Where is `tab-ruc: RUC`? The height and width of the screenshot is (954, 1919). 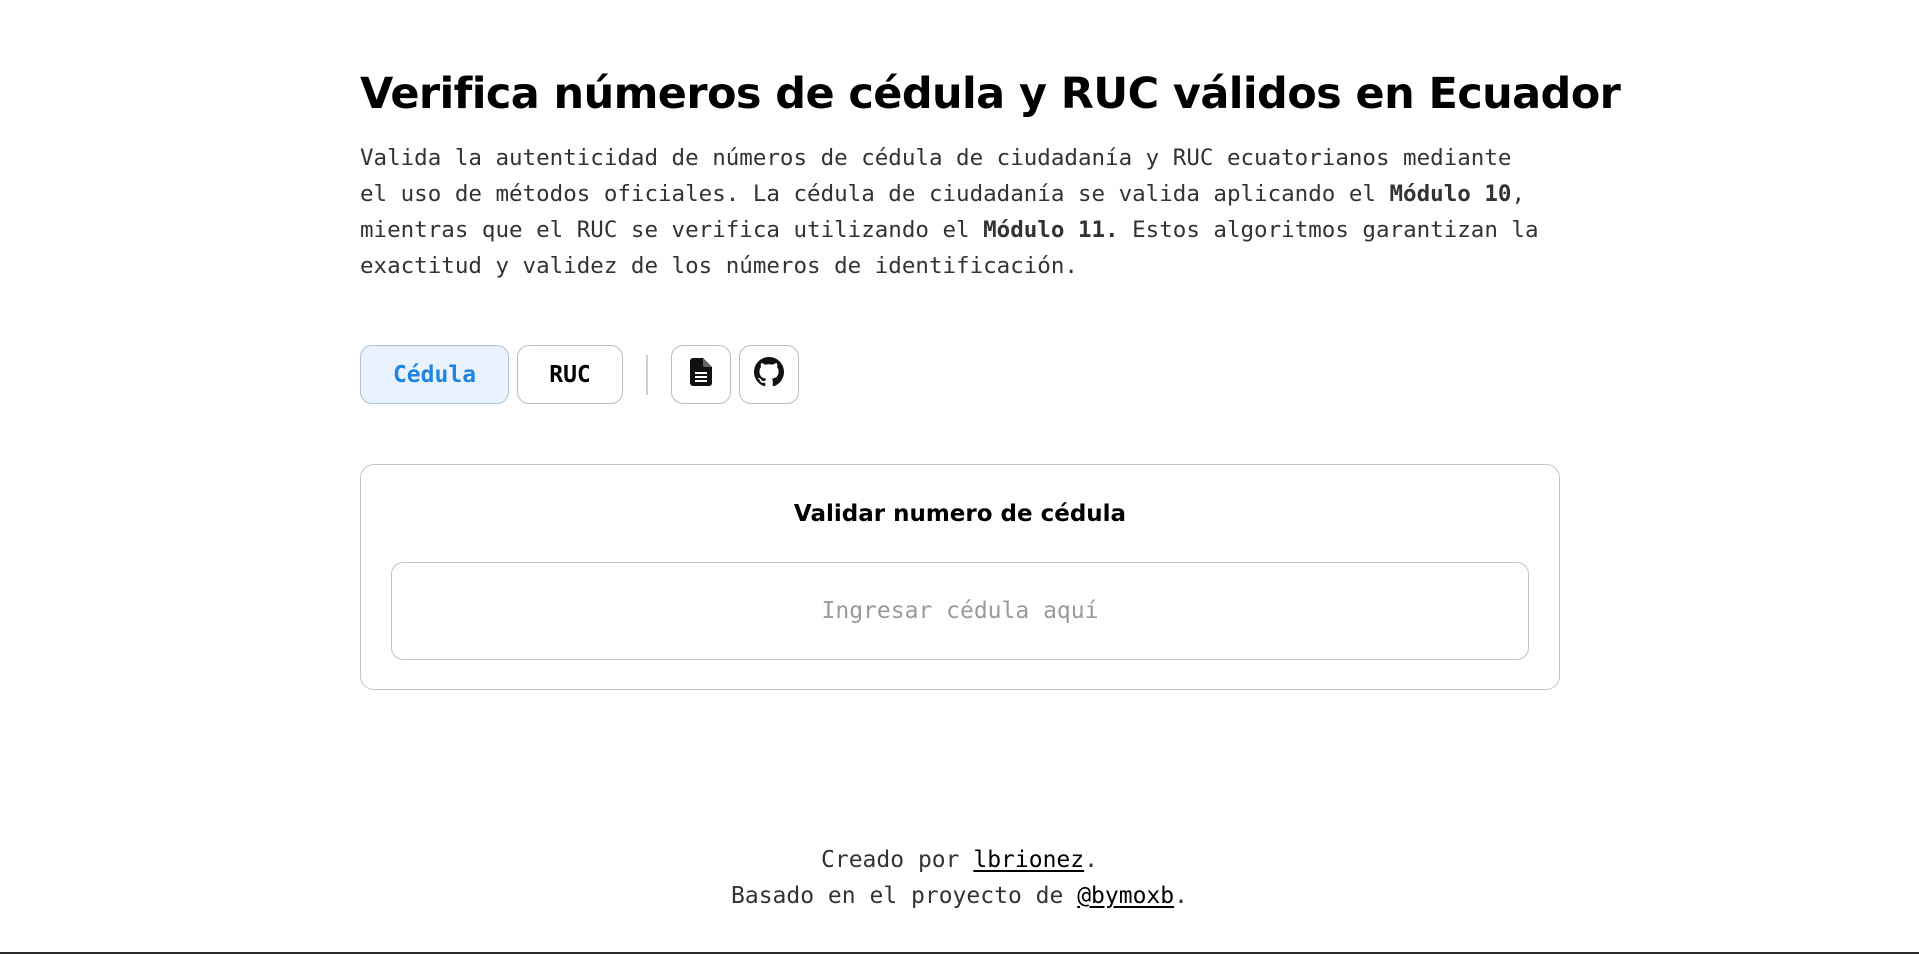 tab-ruc: RUC is located at coordinates (570, 374).